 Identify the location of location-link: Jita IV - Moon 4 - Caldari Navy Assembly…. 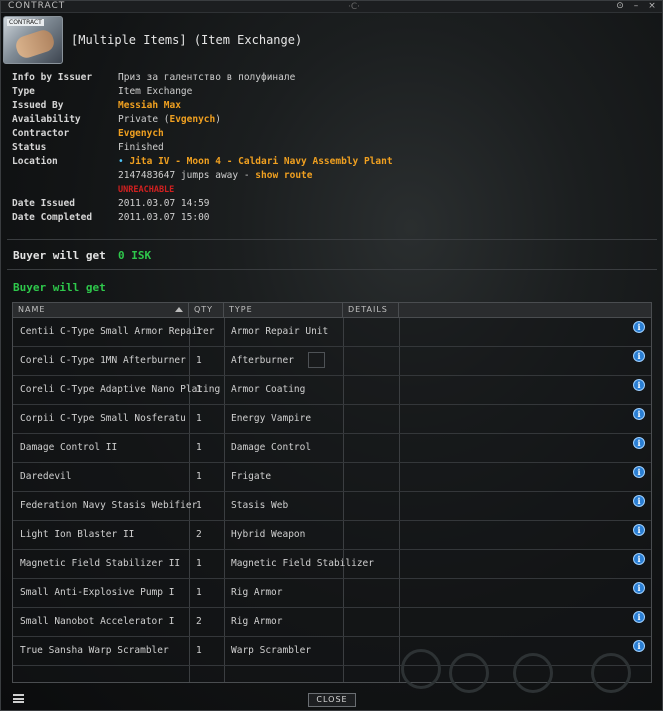
(260, 161).